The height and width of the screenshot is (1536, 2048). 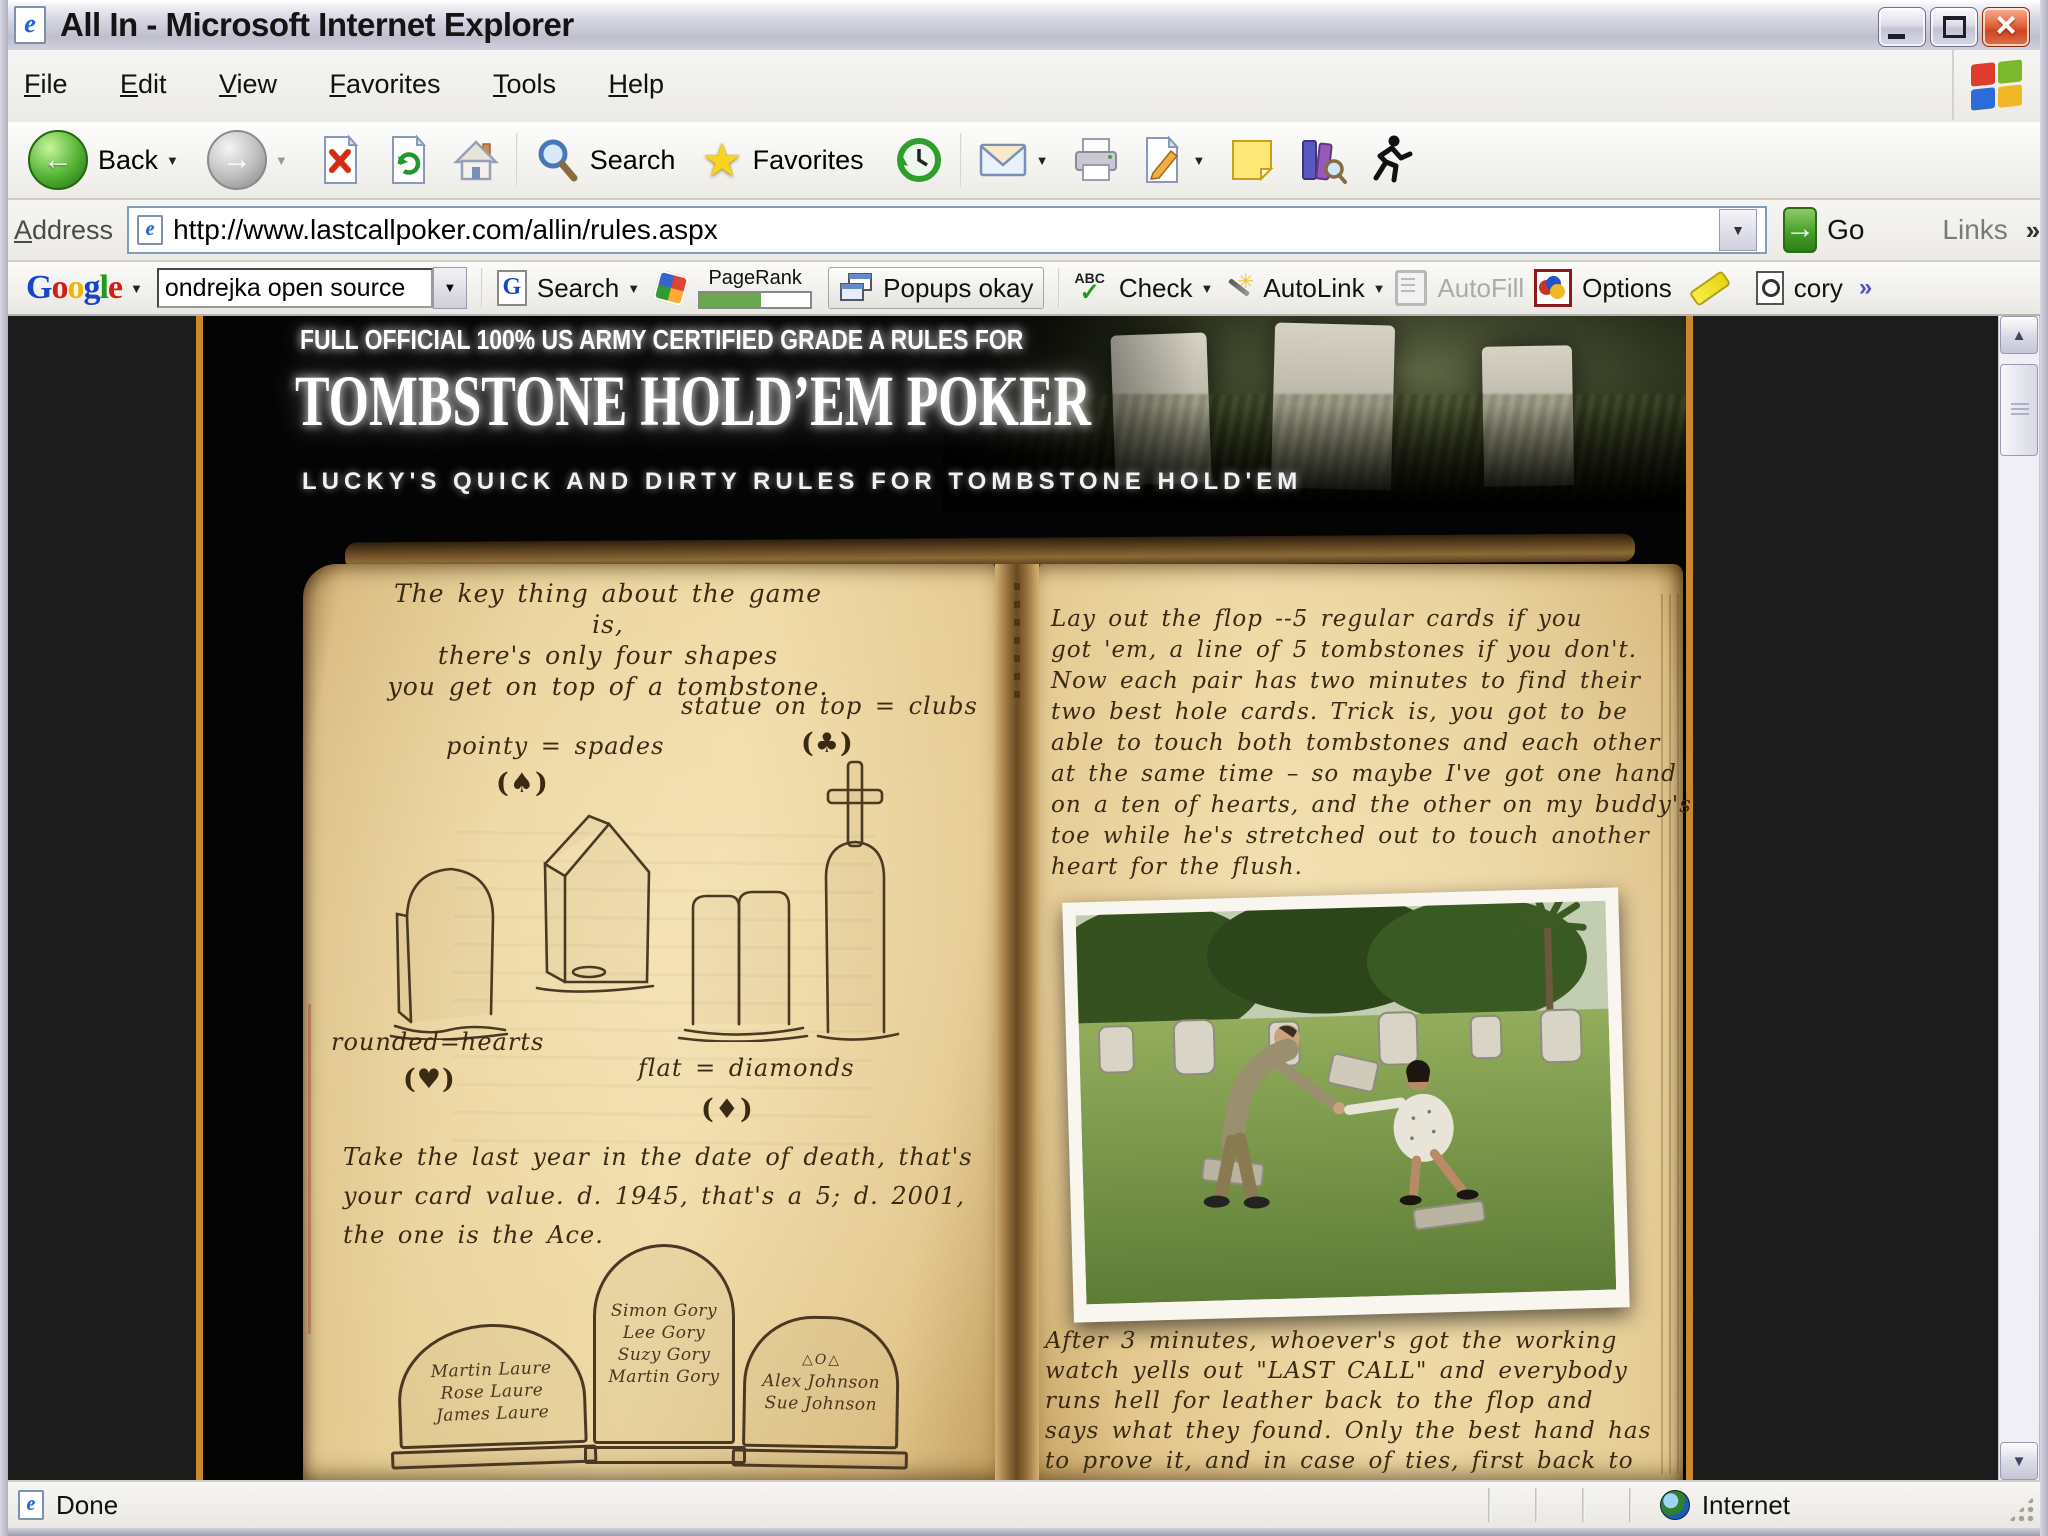 I want to click on print-icon, so click(x=1095, y=159).